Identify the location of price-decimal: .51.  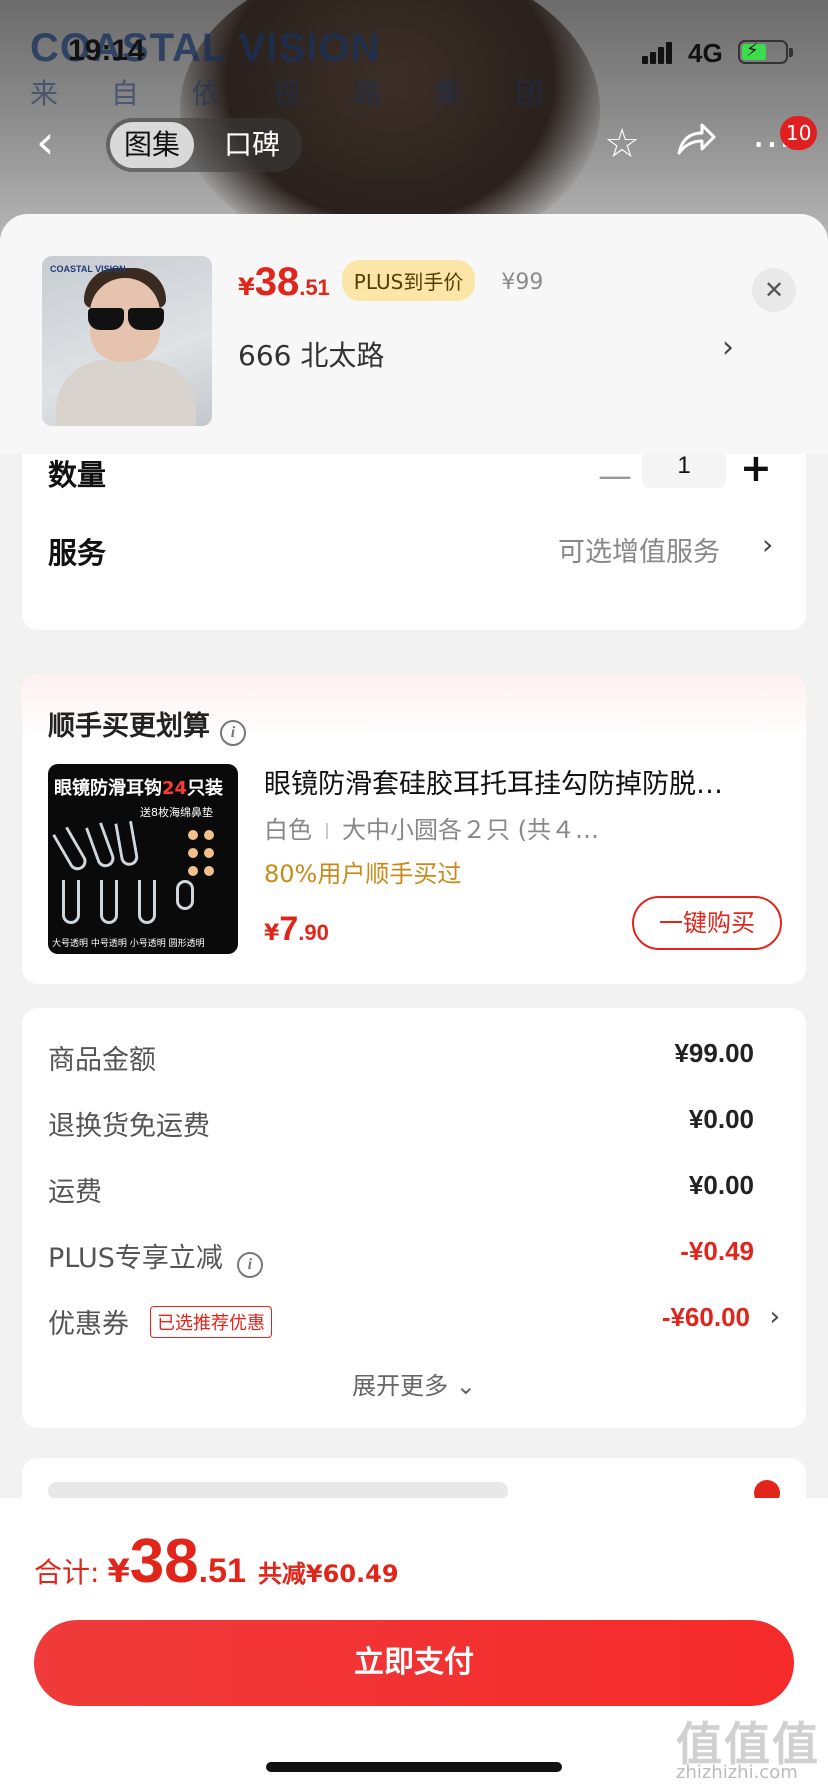
(314, 287).